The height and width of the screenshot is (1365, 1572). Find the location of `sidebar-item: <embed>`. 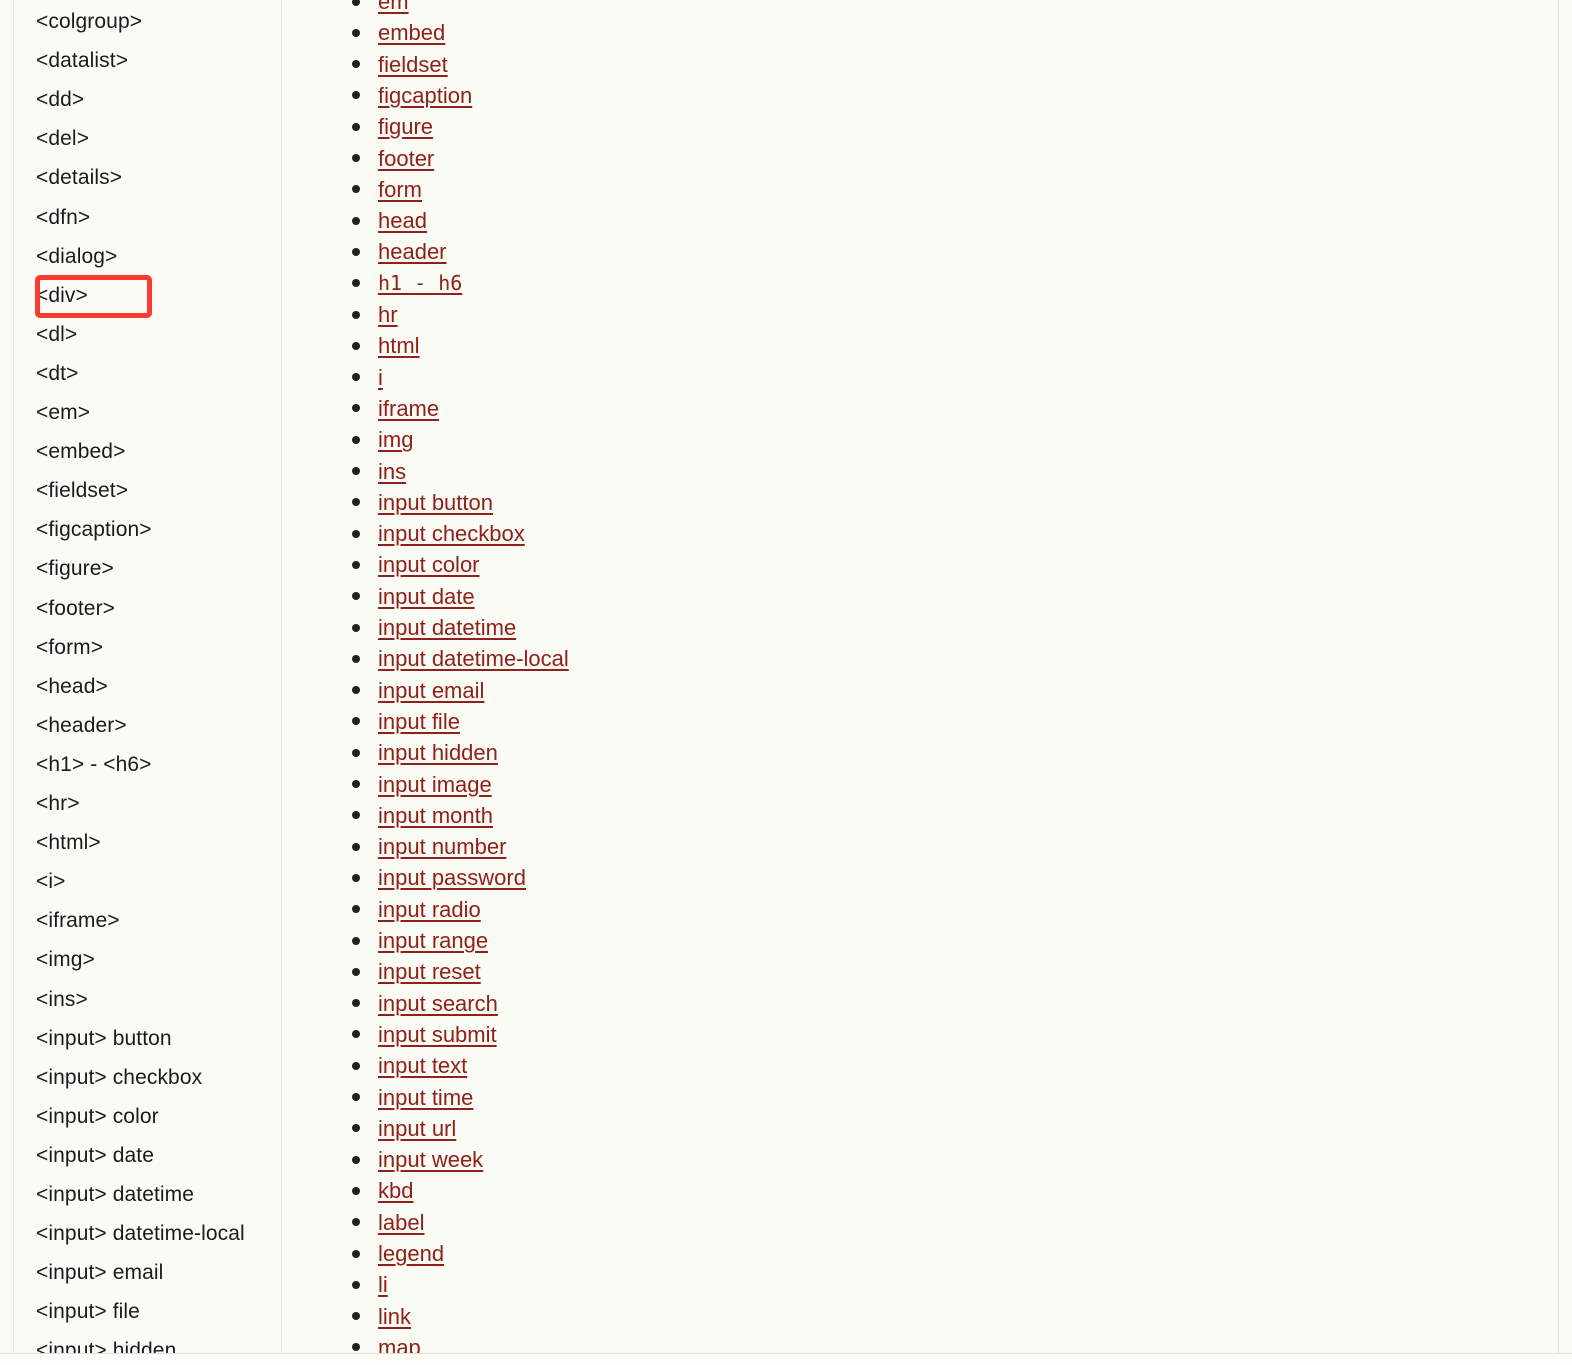

sidebar-item: <embed> is located at coordinates (80, 452).